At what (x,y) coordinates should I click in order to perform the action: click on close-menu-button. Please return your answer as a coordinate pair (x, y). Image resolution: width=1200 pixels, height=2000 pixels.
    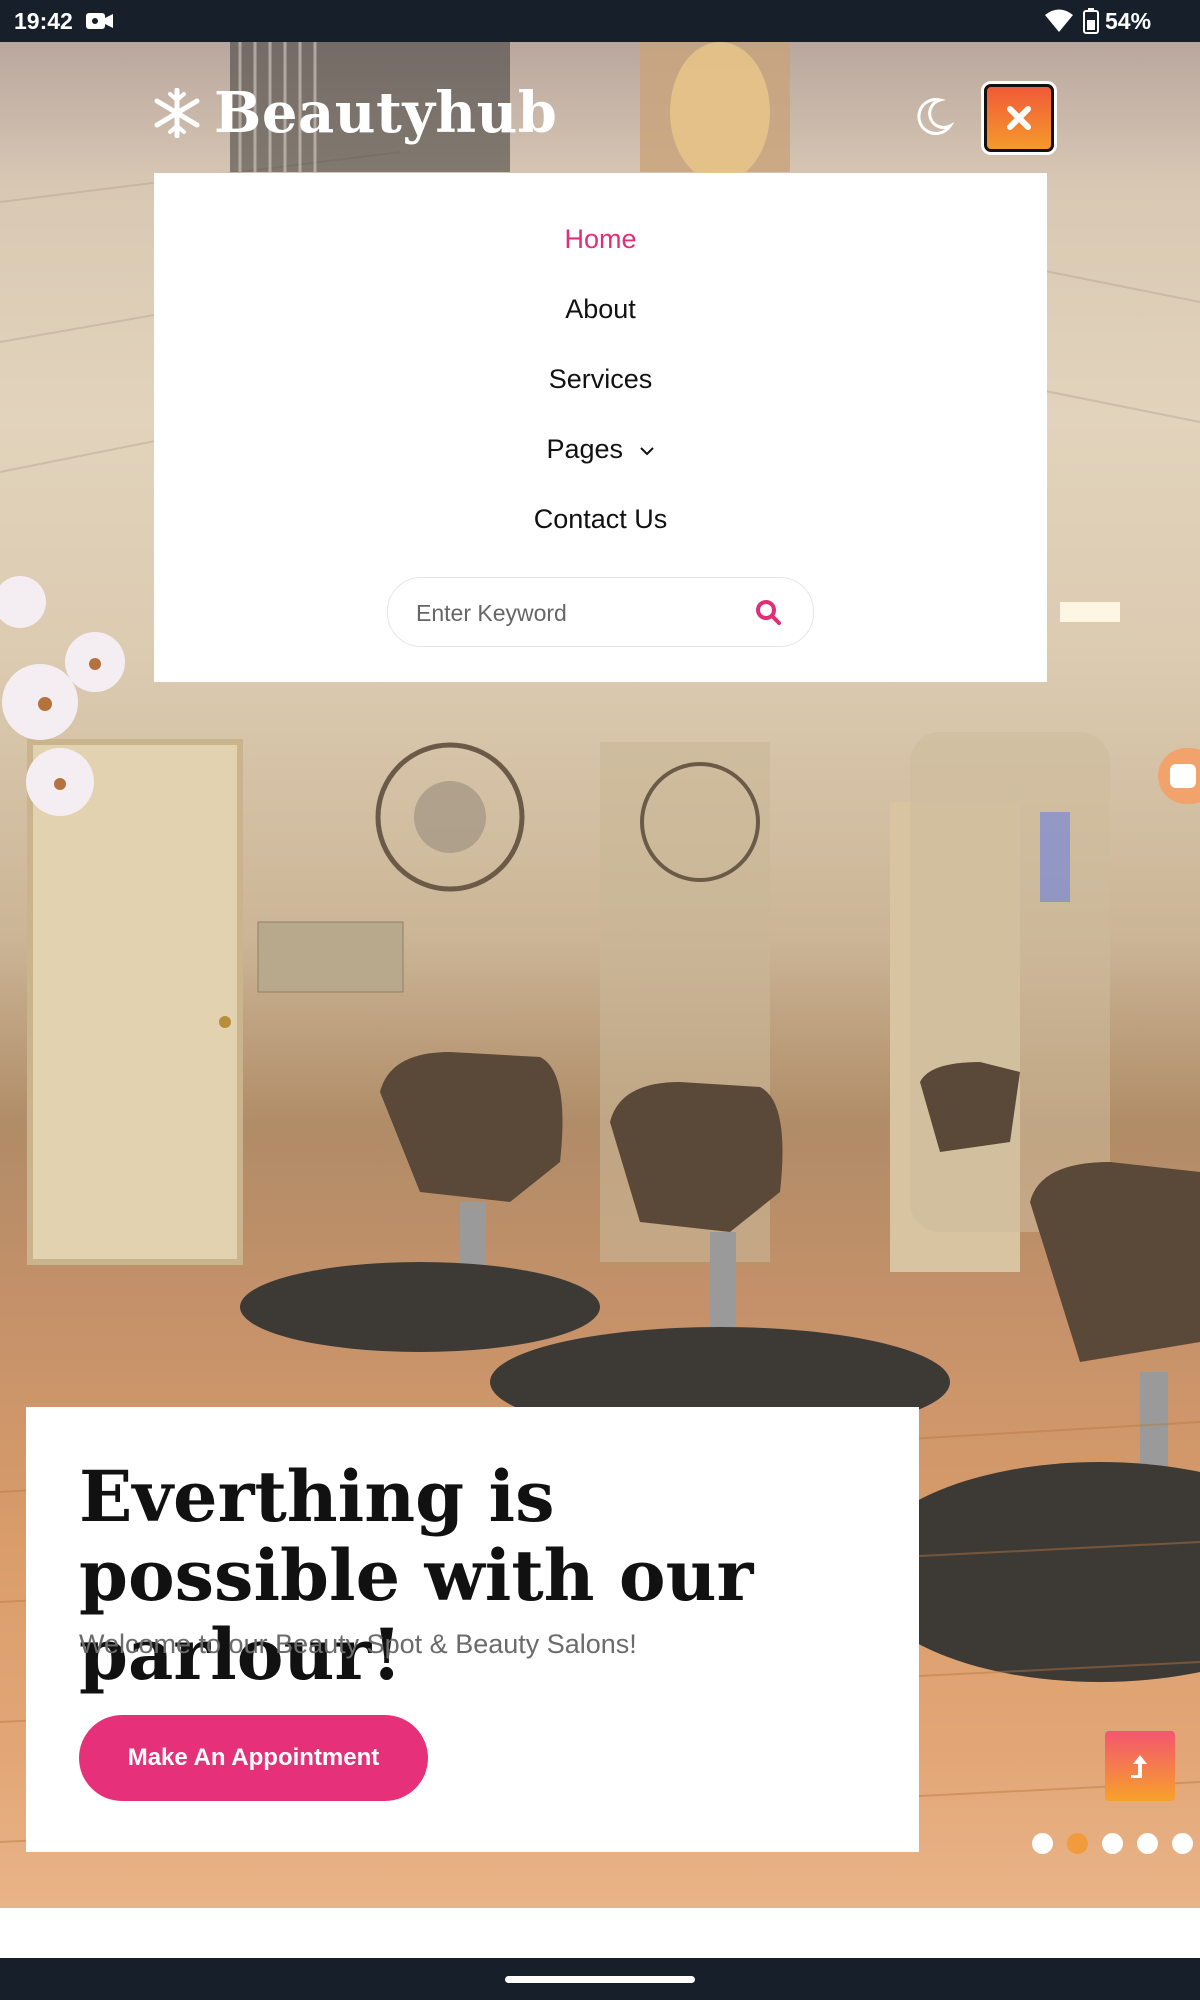
    Looking at the image, I should click on (1019, 118).